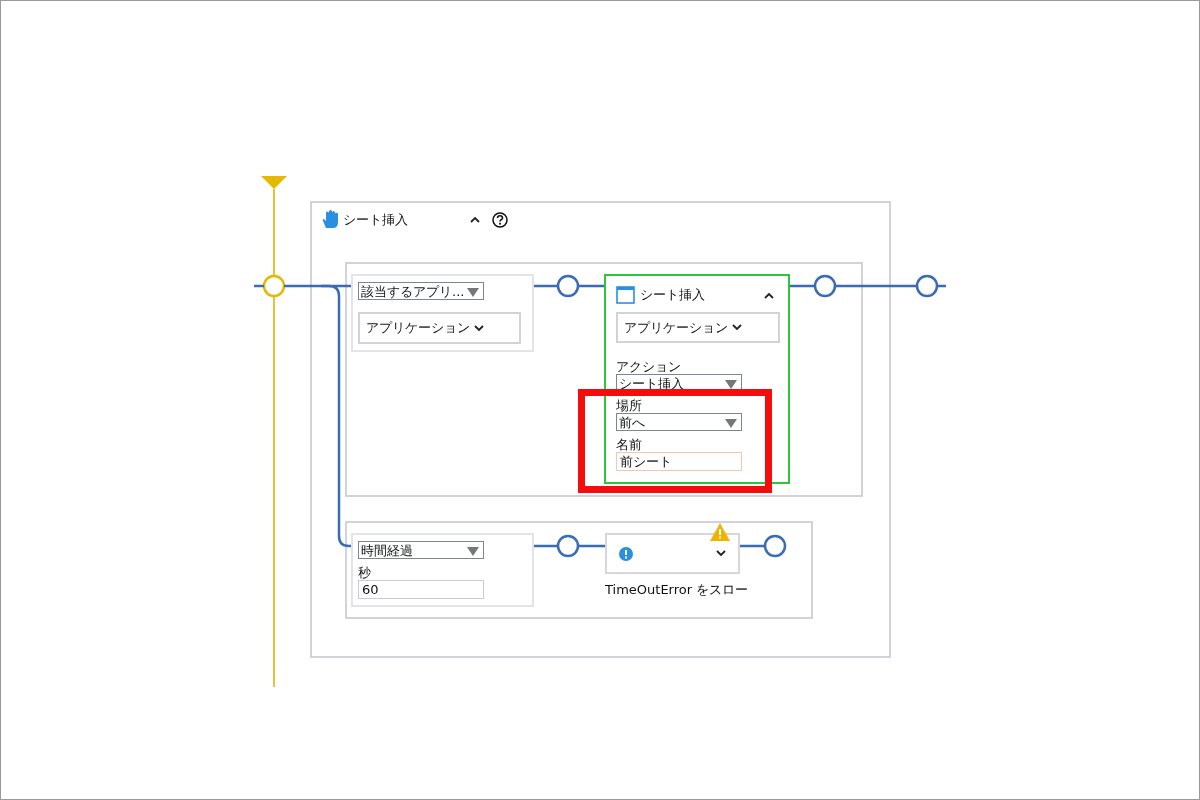 This screenshot has height=800, width=1200. What do you see at coordinates (676, 590) in the screenshot?
I see `action-caption: TimeOutError をスロー` at bounding box center [676, 590].